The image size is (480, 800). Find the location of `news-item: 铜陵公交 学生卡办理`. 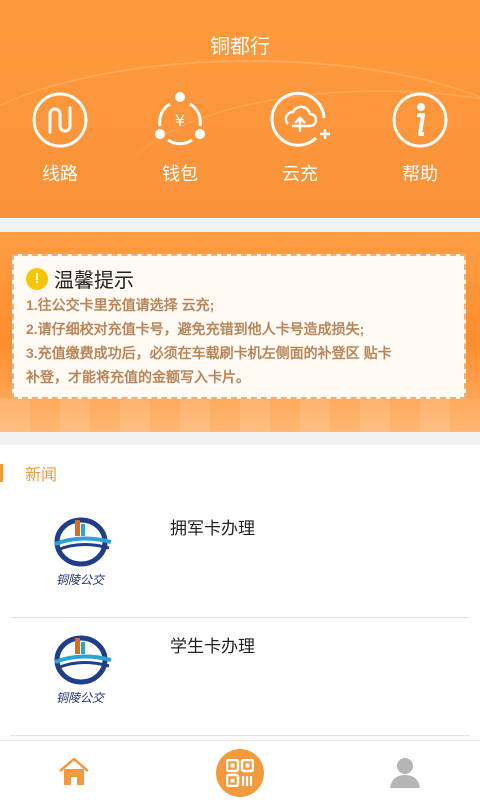

news-item: 铜陵公交 学生卡办理 is located at coordinates (240, 677).